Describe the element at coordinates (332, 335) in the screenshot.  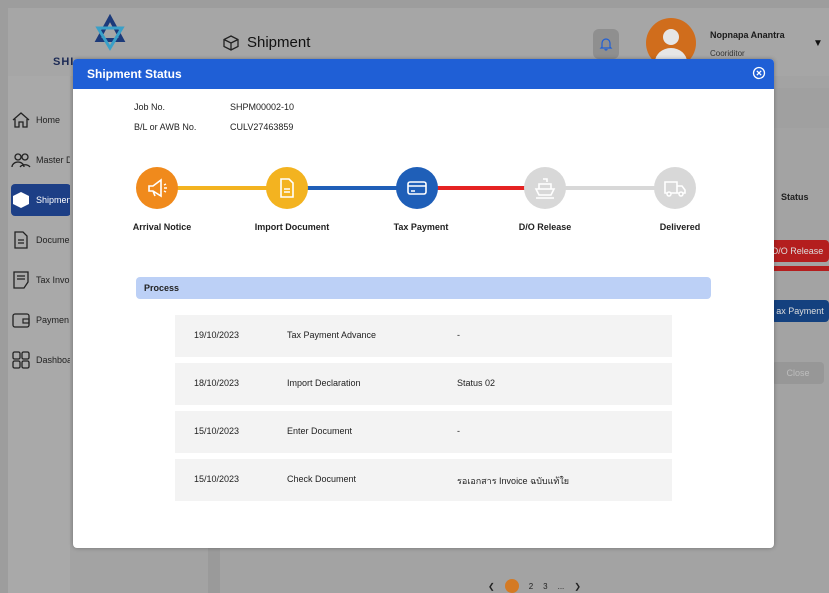
I see `row-activity: Tax Payment Advance` at that location.